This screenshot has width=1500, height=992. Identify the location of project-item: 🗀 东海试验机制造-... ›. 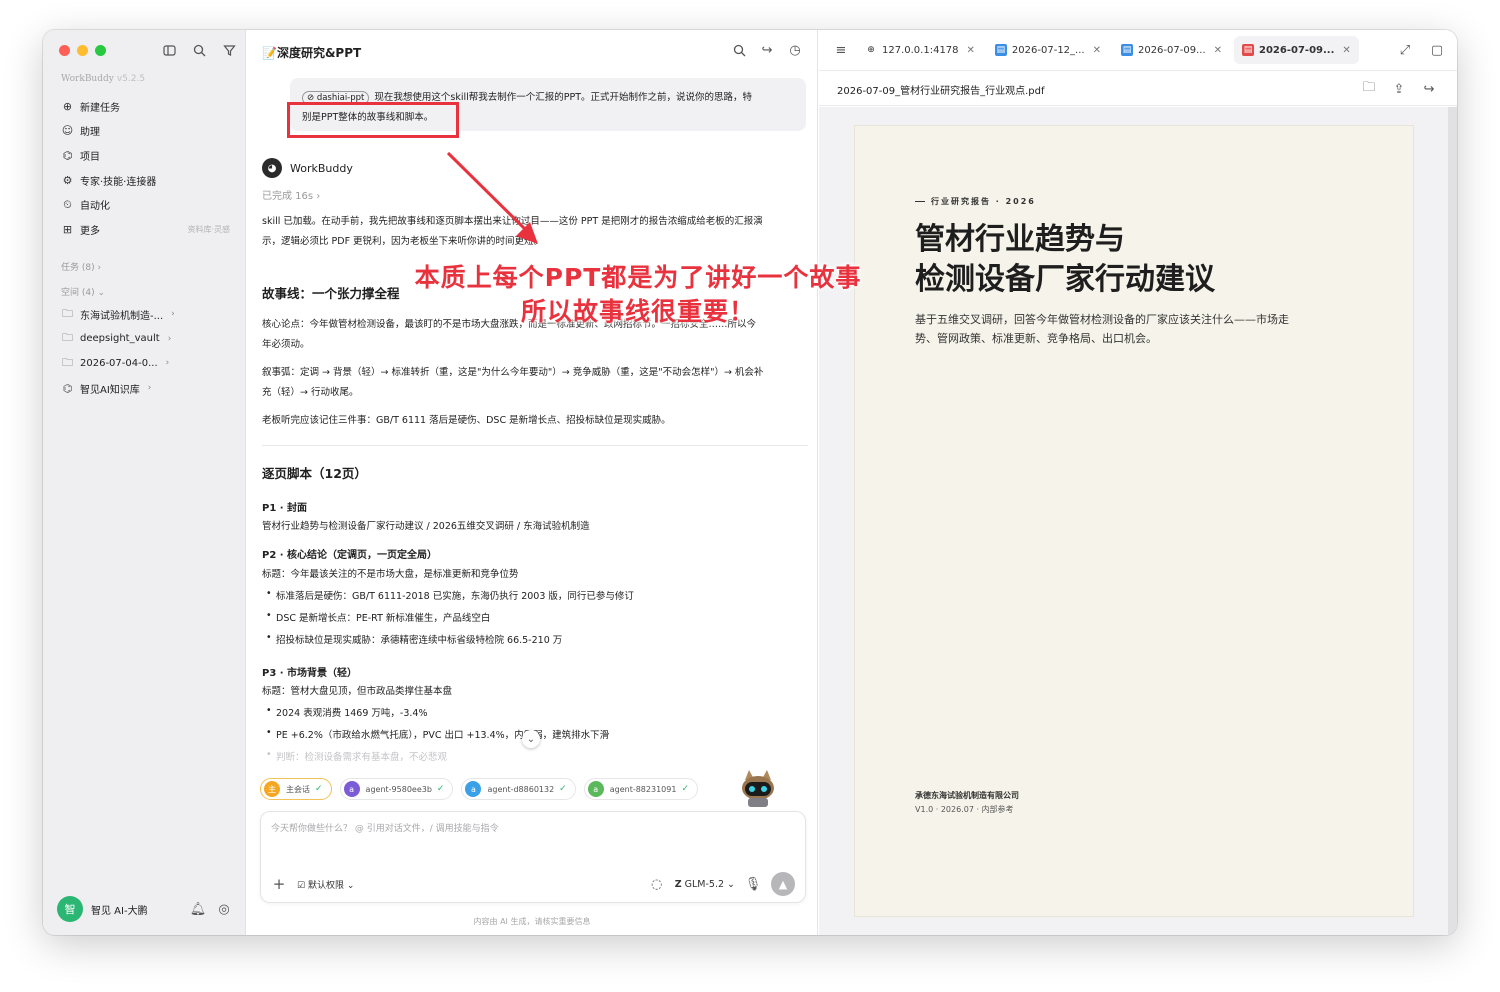
(144, 314).